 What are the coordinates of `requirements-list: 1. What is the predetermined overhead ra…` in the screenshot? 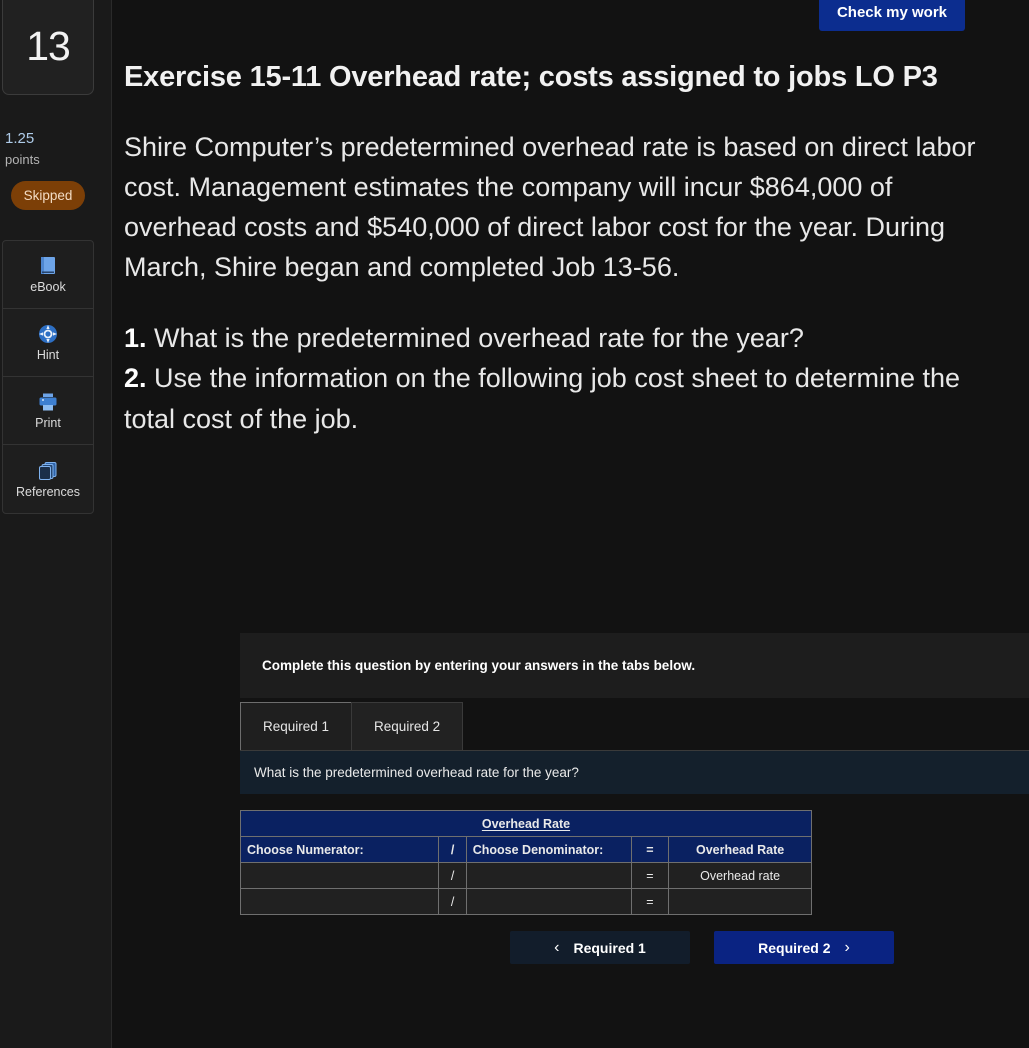 It's located at (557, 379).